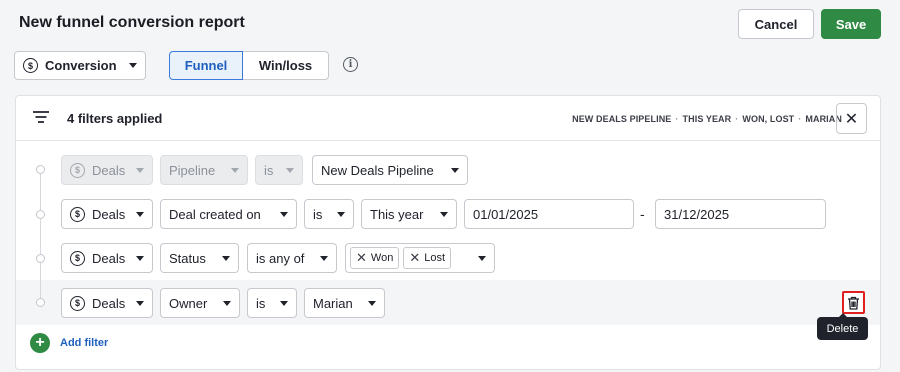 This screenshot has width=900, height=372. Describe the element at coordinates (375, 258) in the screenshot. I see `chip-won: ✕ Won` at that location.